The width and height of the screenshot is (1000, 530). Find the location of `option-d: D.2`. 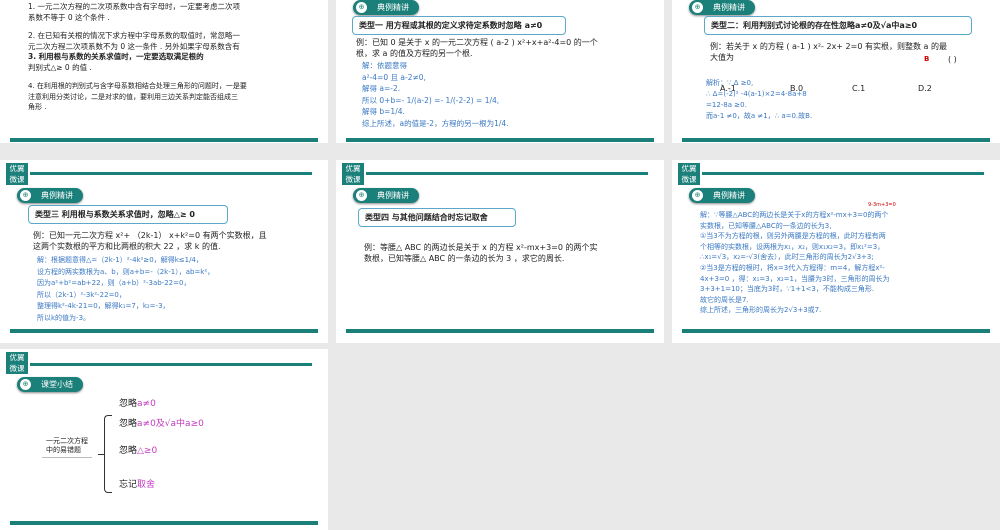

option-d: D.2 is located at coordinates (925, 88).